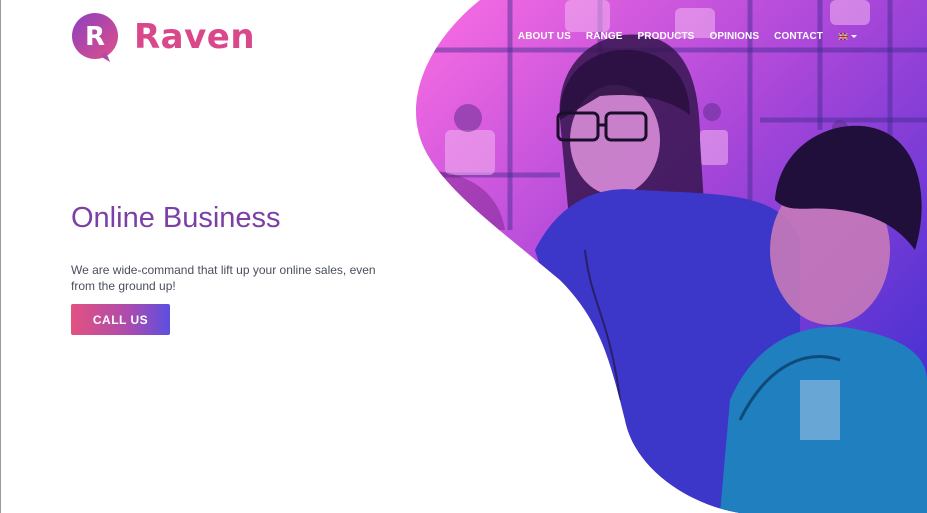 The width and height of the screenshot is (927, 513). I want to click on brand-logo: R Raven, so click(162, 37).